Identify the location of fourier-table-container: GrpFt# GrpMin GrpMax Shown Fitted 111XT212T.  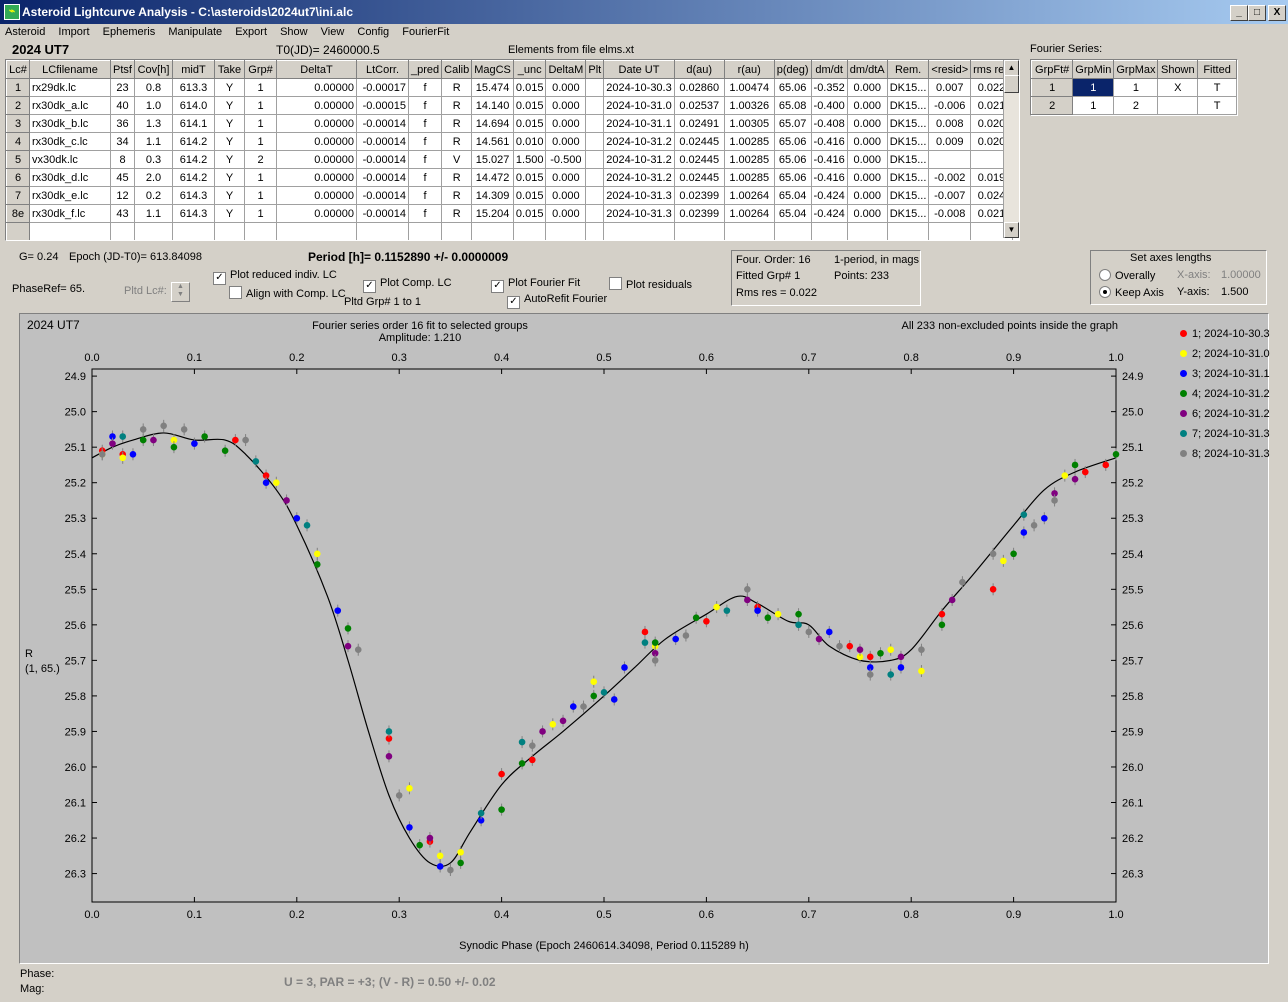
(1134, 87).